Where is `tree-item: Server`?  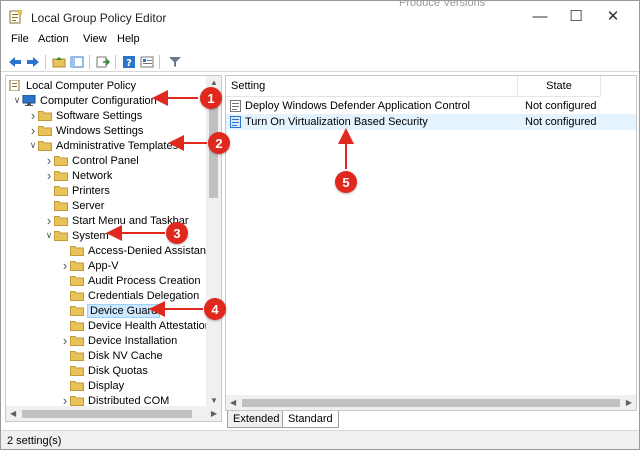 tree-item: Server is located at coordinates (74, 205).